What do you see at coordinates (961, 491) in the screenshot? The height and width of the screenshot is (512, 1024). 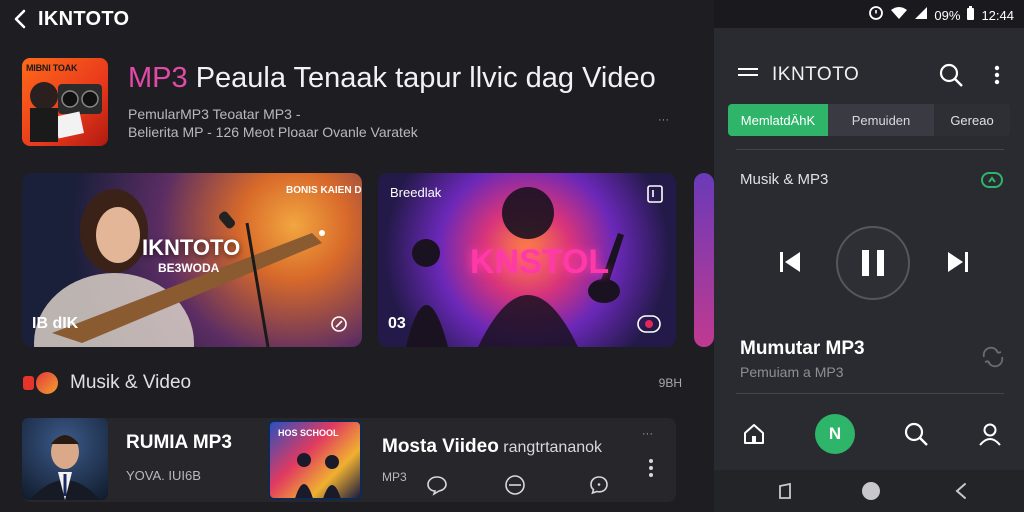 I see `system-back-icon` at bounding box center [961, 491].